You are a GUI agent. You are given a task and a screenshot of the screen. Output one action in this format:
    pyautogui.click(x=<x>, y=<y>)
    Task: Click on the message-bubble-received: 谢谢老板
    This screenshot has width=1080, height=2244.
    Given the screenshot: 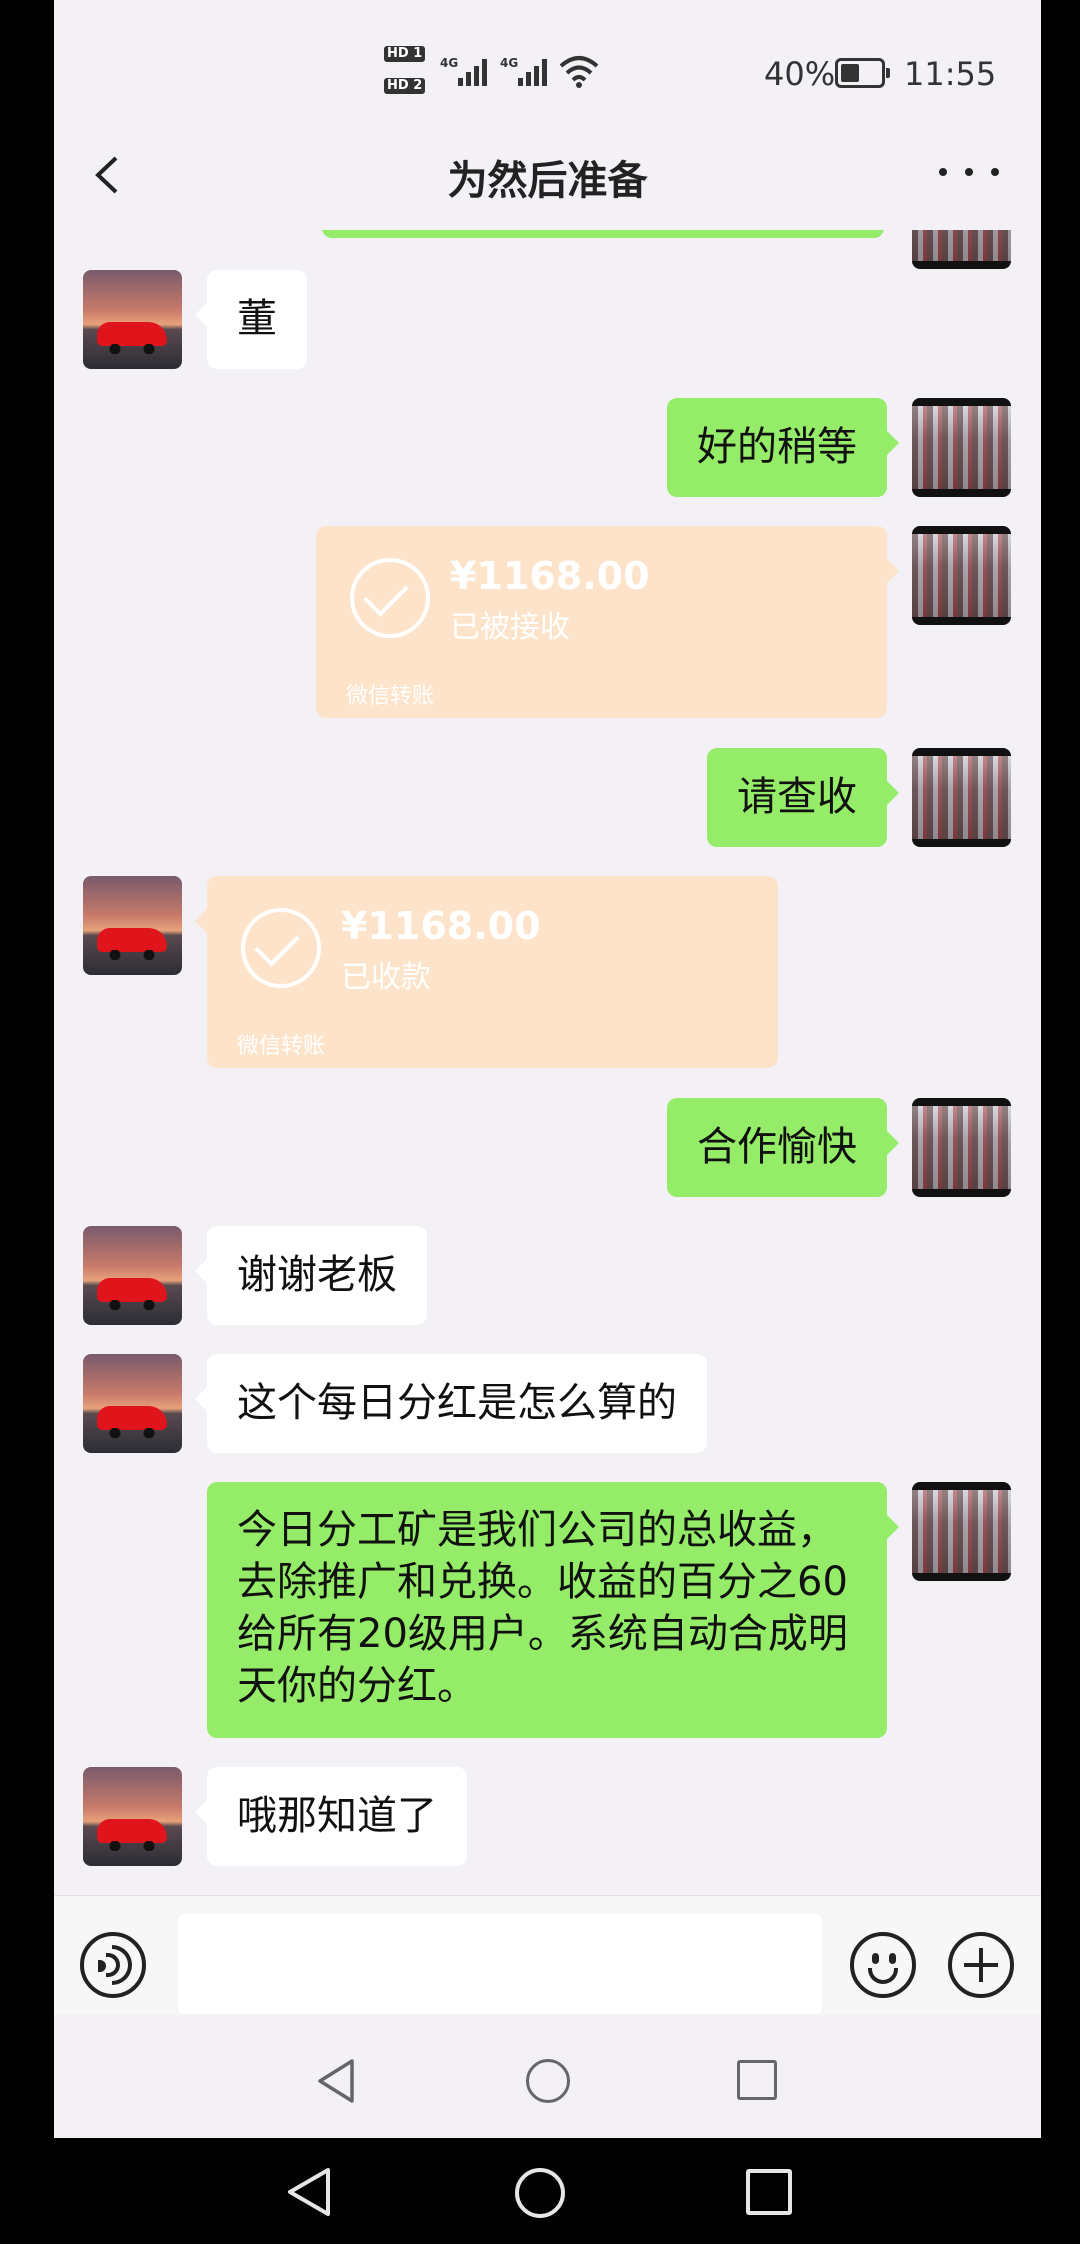 What is the action you would take?
    pyautogui.click(x=311, y=1275)
    